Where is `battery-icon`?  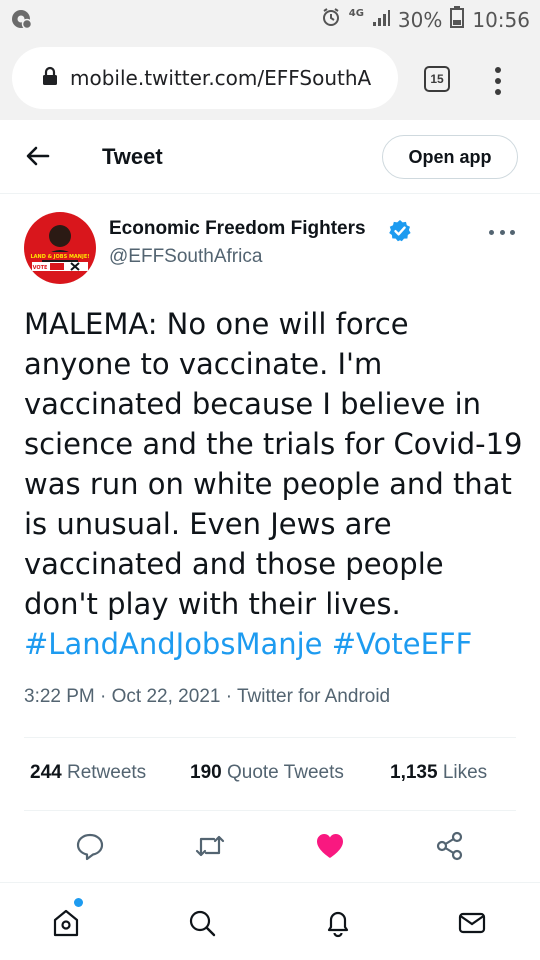
battery-icon is located at coordinates (457, 19).